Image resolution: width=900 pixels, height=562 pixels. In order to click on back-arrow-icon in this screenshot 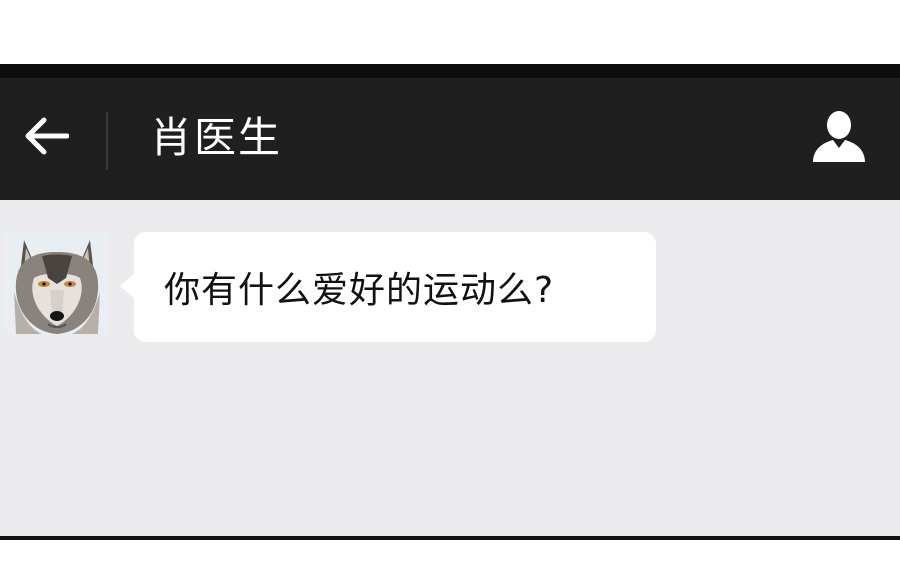, I will do `click(46, 138)`.